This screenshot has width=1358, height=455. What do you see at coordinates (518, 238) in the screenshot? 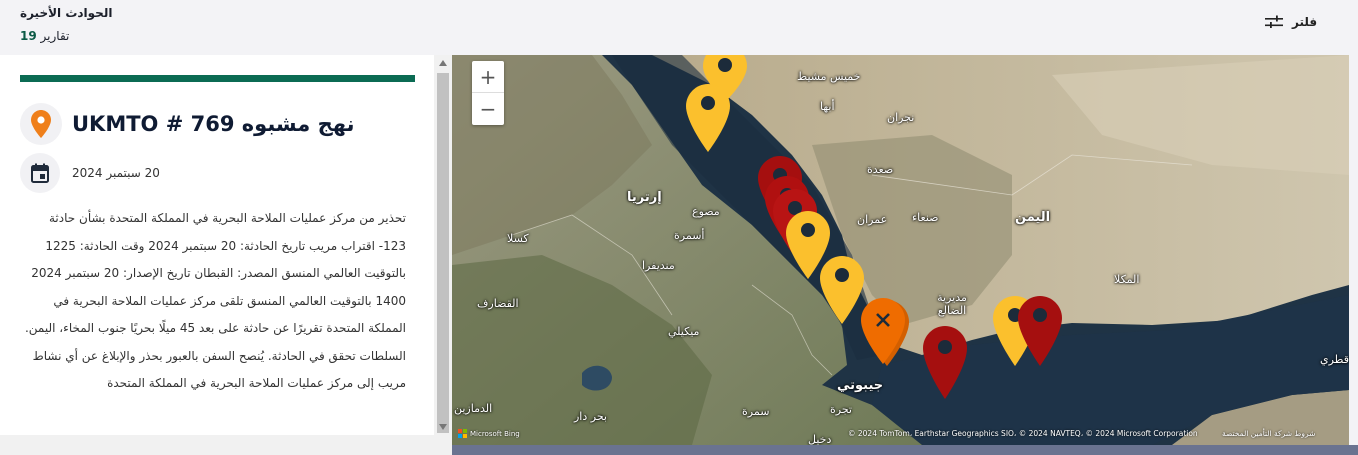
I see `map-label: كسلا` at bounding box center [518, 238].